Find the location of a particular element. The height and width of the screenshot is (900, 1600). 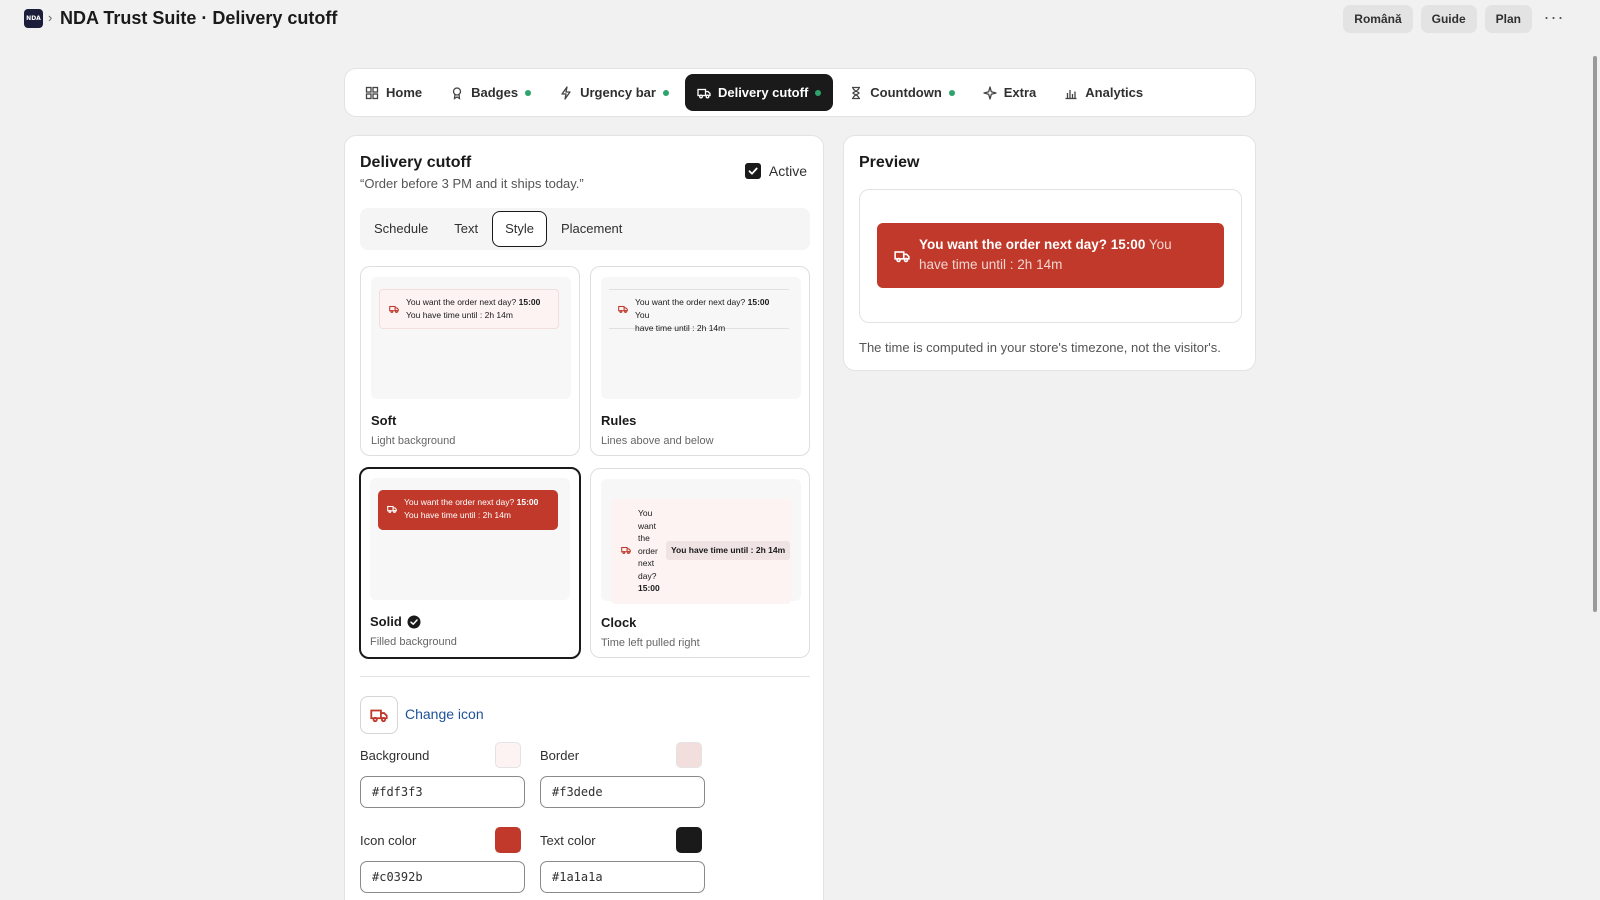

check-icon is located at coordinates (753, 171).